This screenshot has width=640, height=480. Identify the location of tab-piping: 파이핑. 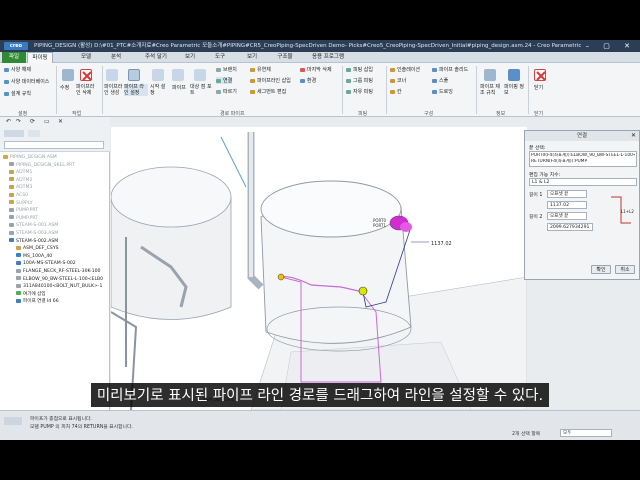
(40, 57).